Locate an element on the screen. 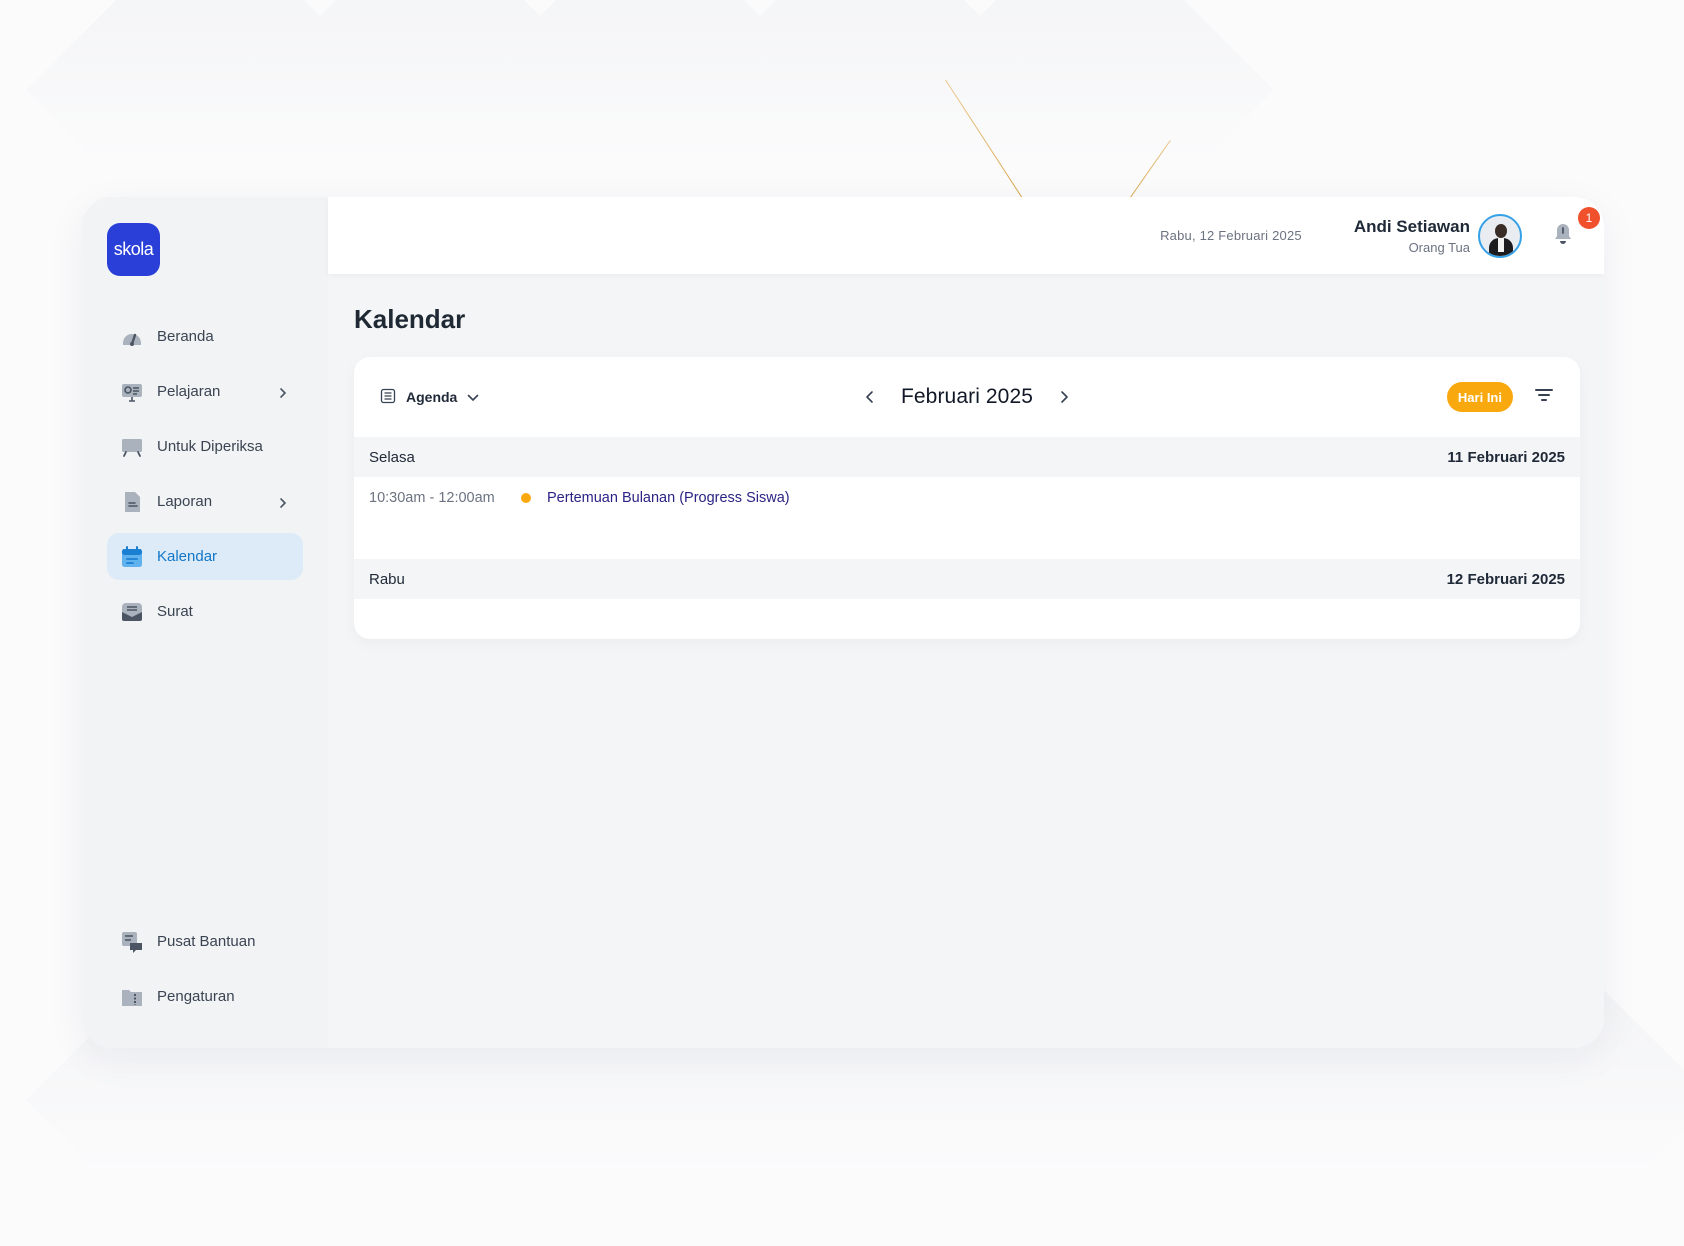 Image resolution: width=1684 pixels, height=1246 pixels. sidebar-item-surat: Surat is located at coordinates (205, 611).